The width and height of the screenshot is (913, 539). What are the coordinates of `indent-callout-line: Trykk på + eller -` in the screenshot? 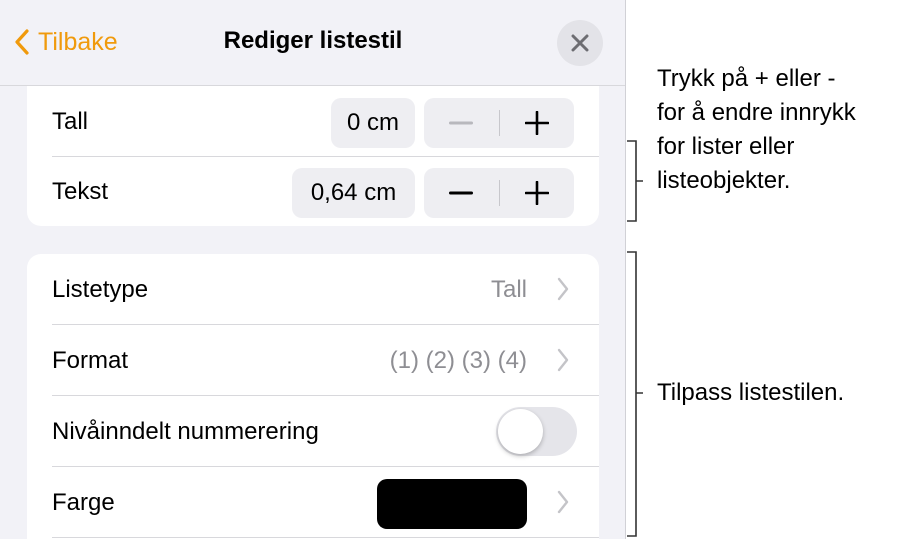 It's located at (746, 78).